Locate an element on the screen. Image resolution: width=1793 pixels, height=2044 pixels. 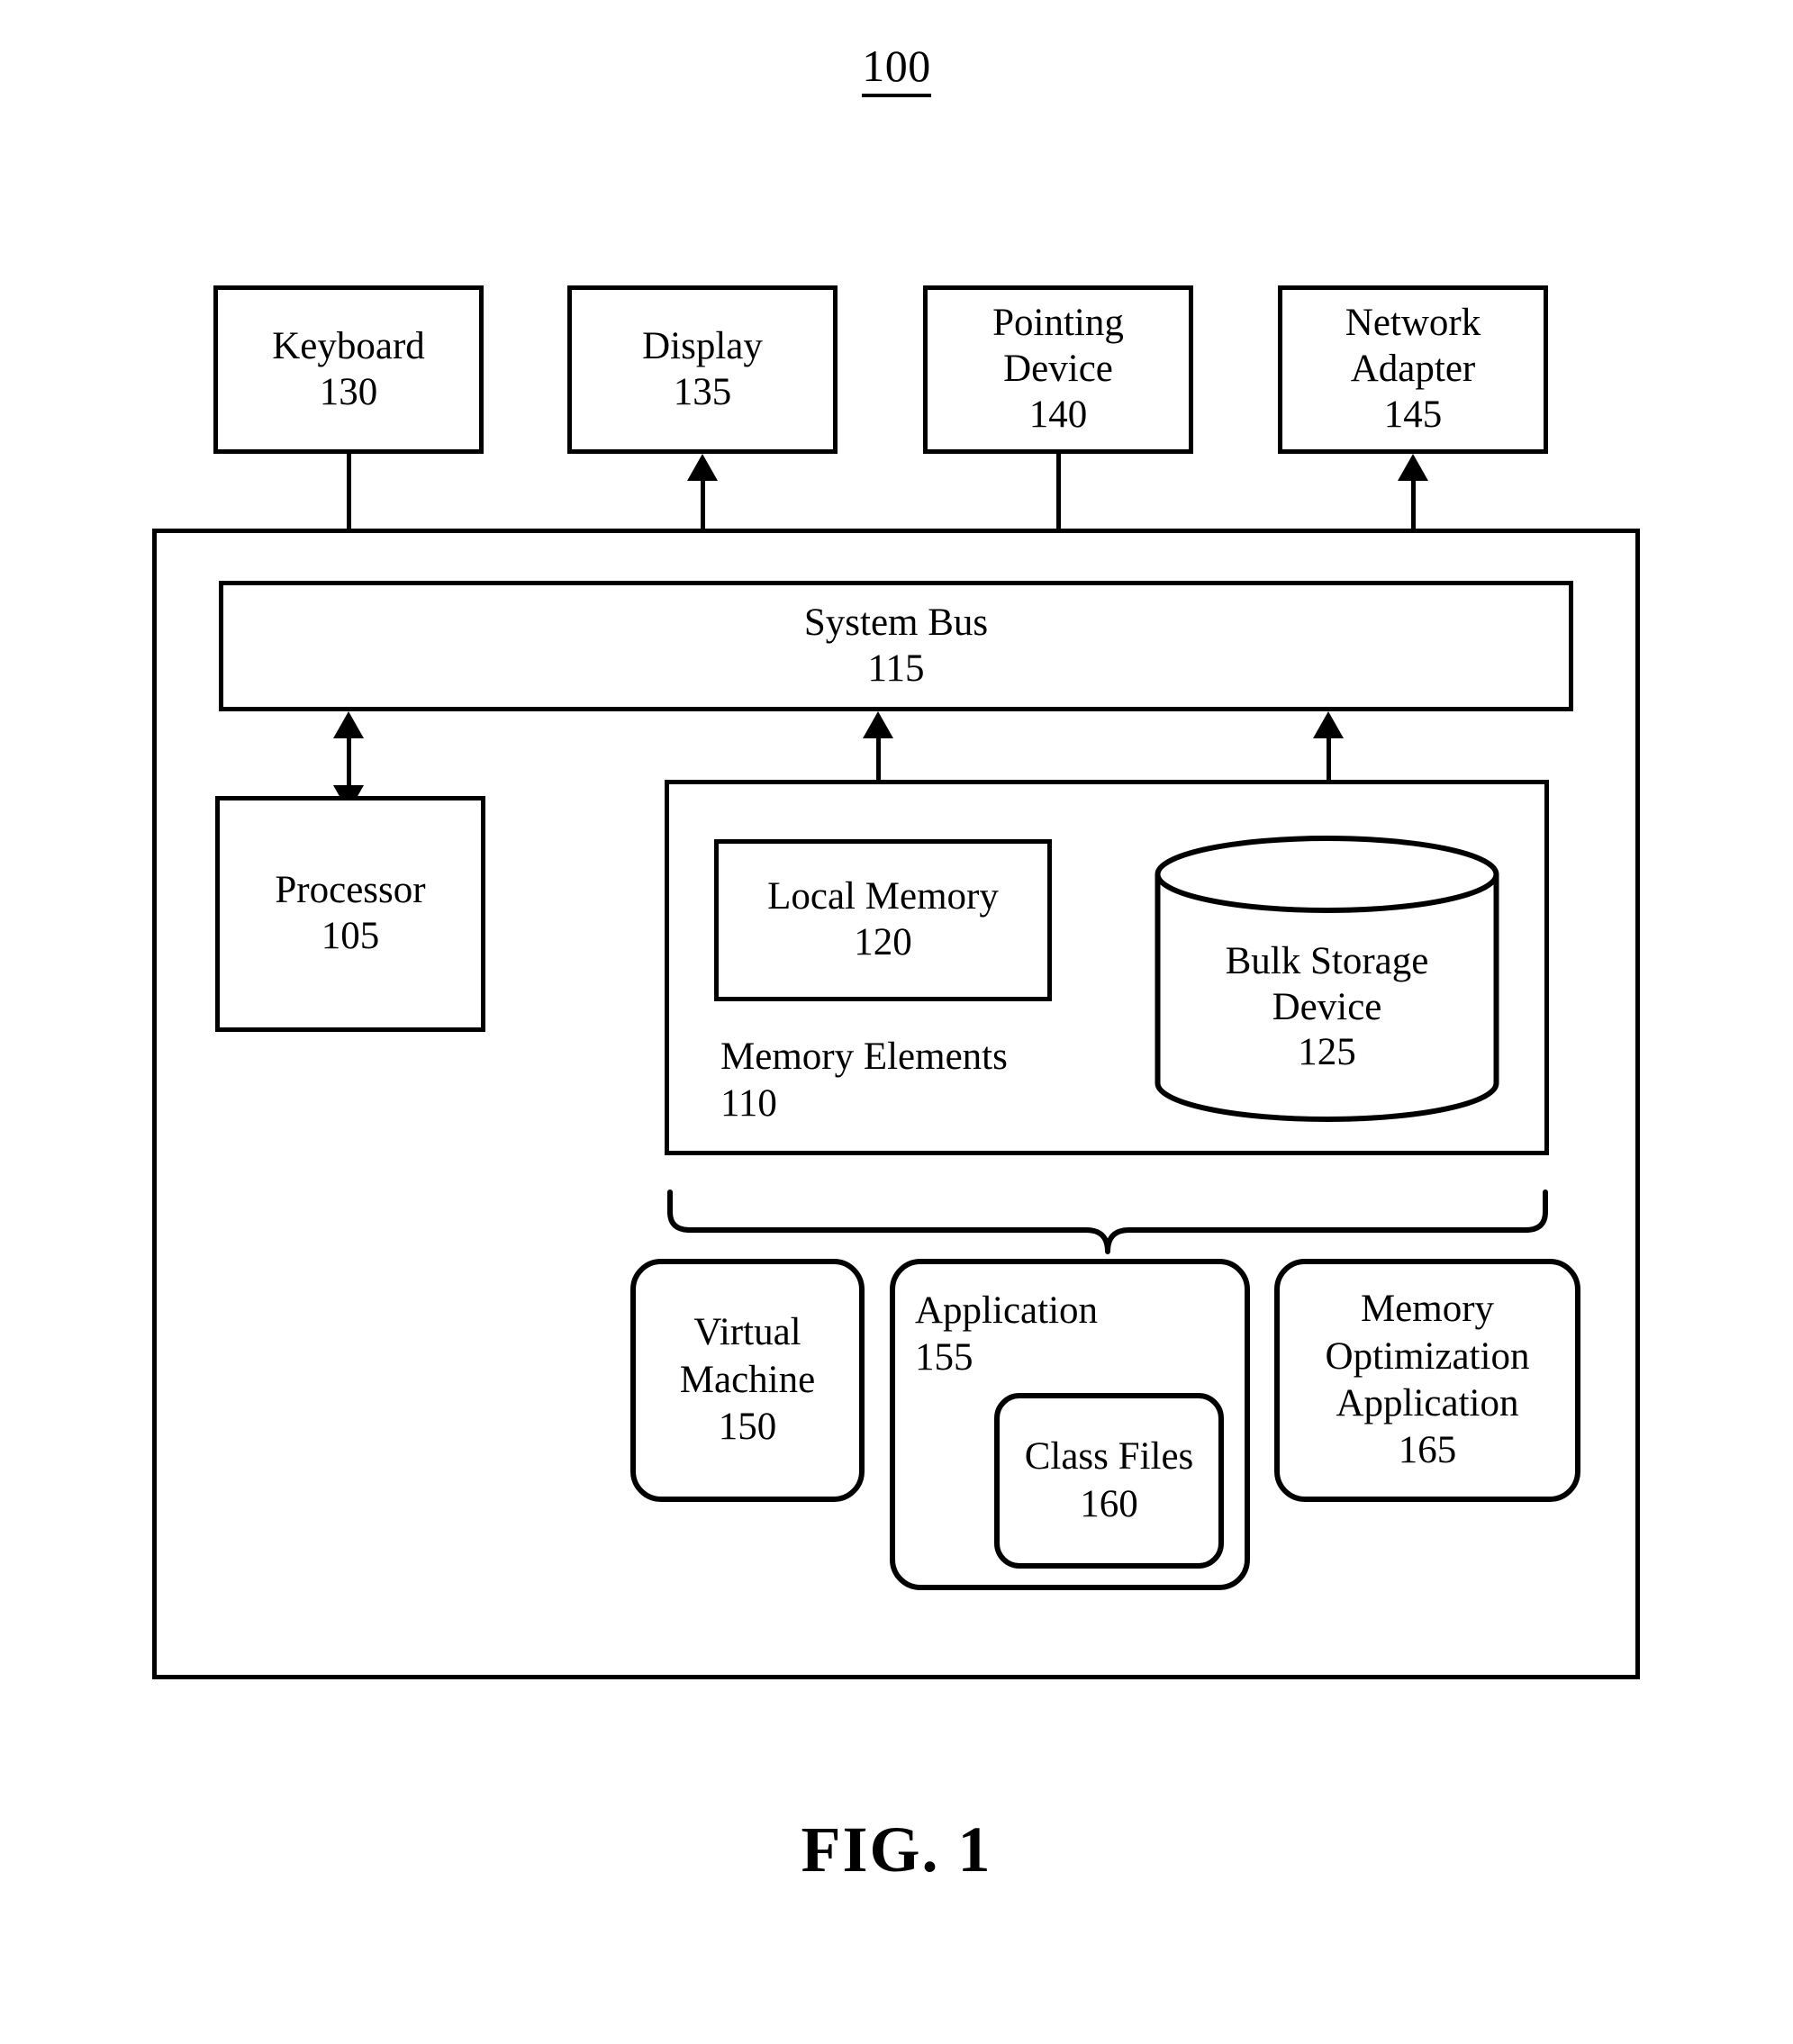
system-bus-label: System Bus is located at coordinates (896, 622).